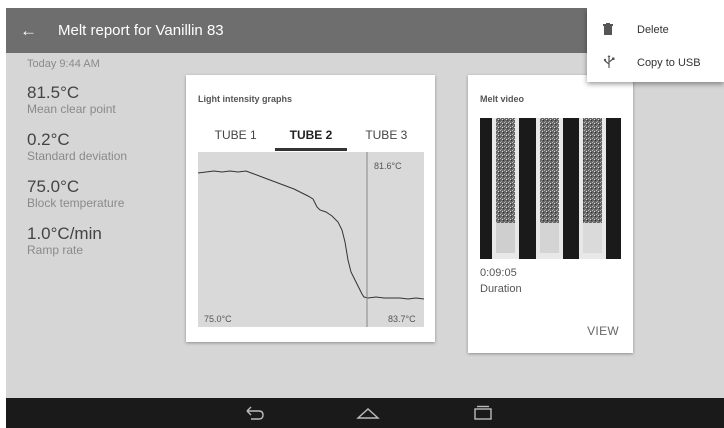 The width and height of the screenshot is (724, 428). What do you see at coordinates (30, 30) in the screenshot?
I see `arrow-back-icon: ←` at bounding box center [30, 30].